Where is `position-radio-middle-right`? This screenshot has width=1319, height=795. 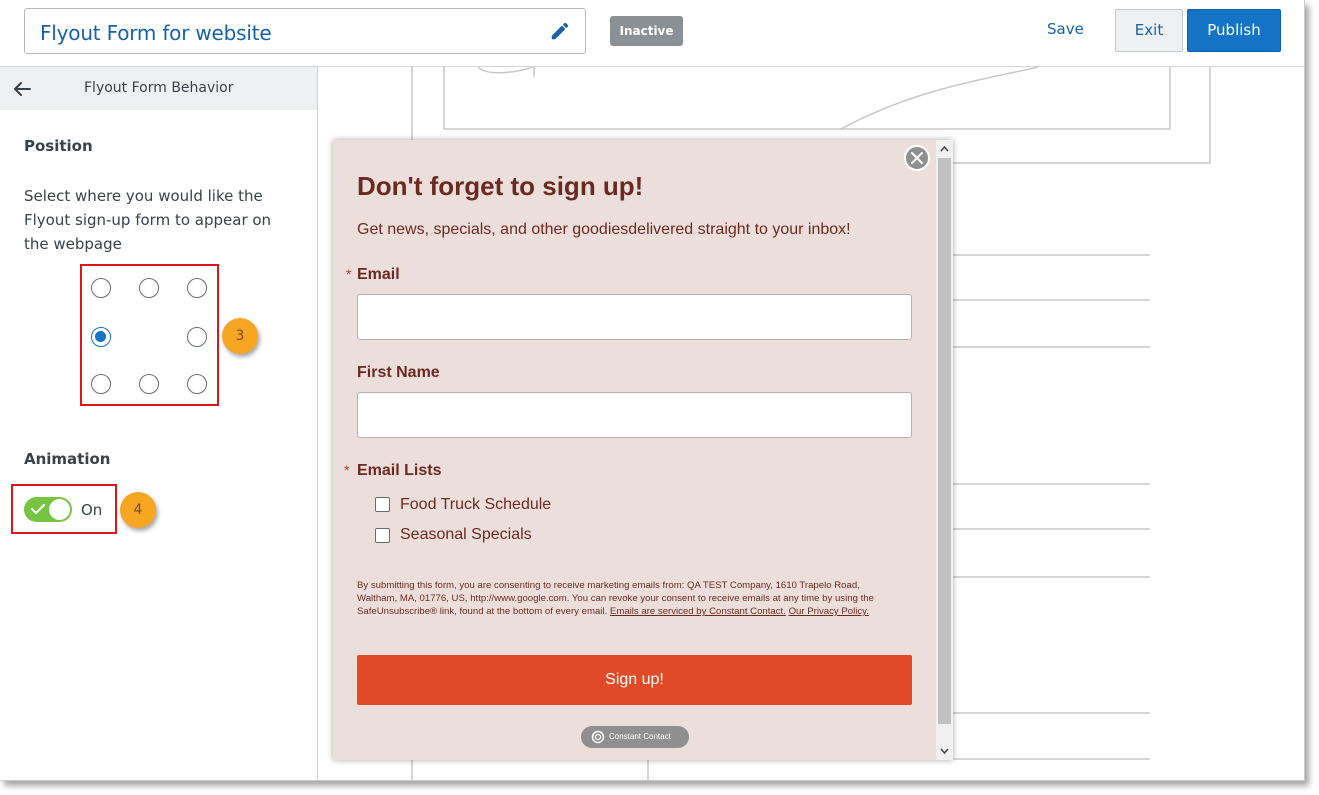 position-radio-middle-right is located at coordinates (197, 337).